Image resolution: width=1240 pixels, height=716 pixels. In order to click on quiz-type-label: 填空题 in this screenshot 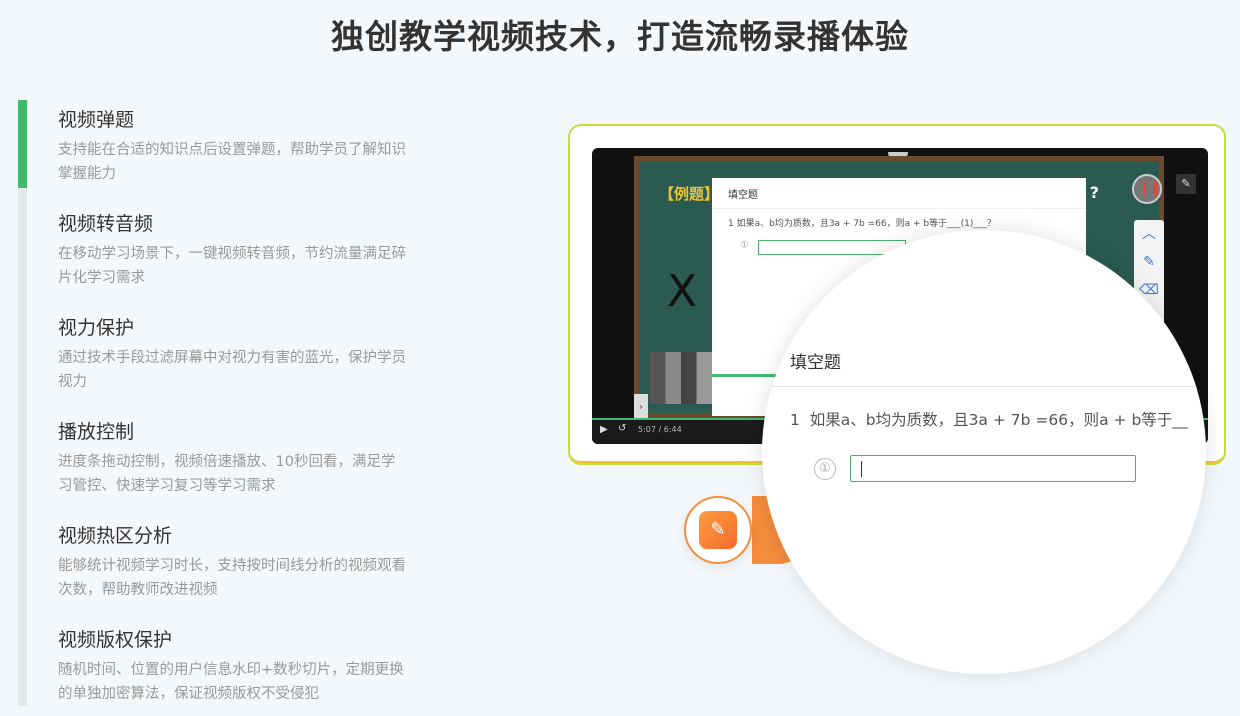, I will do `click(743, 195)`.